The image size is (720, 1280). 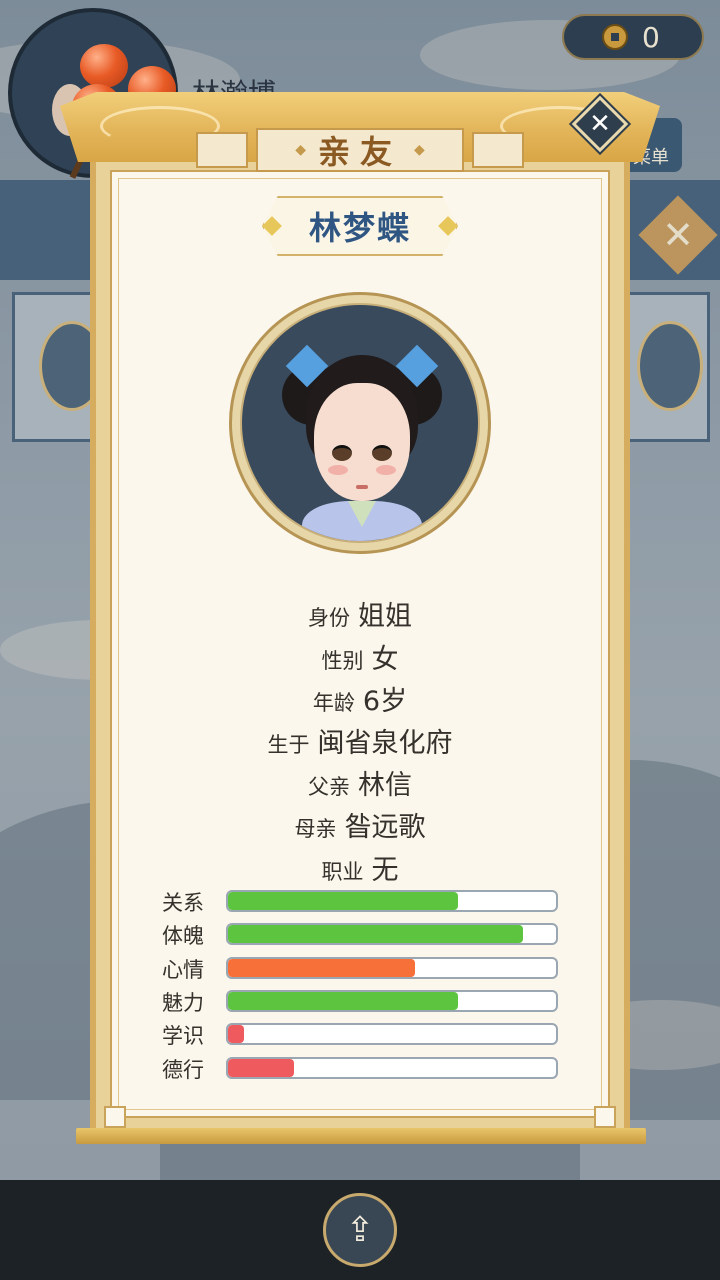 I want to click on stat-relationship: 关系, so click(x=362, y=902).